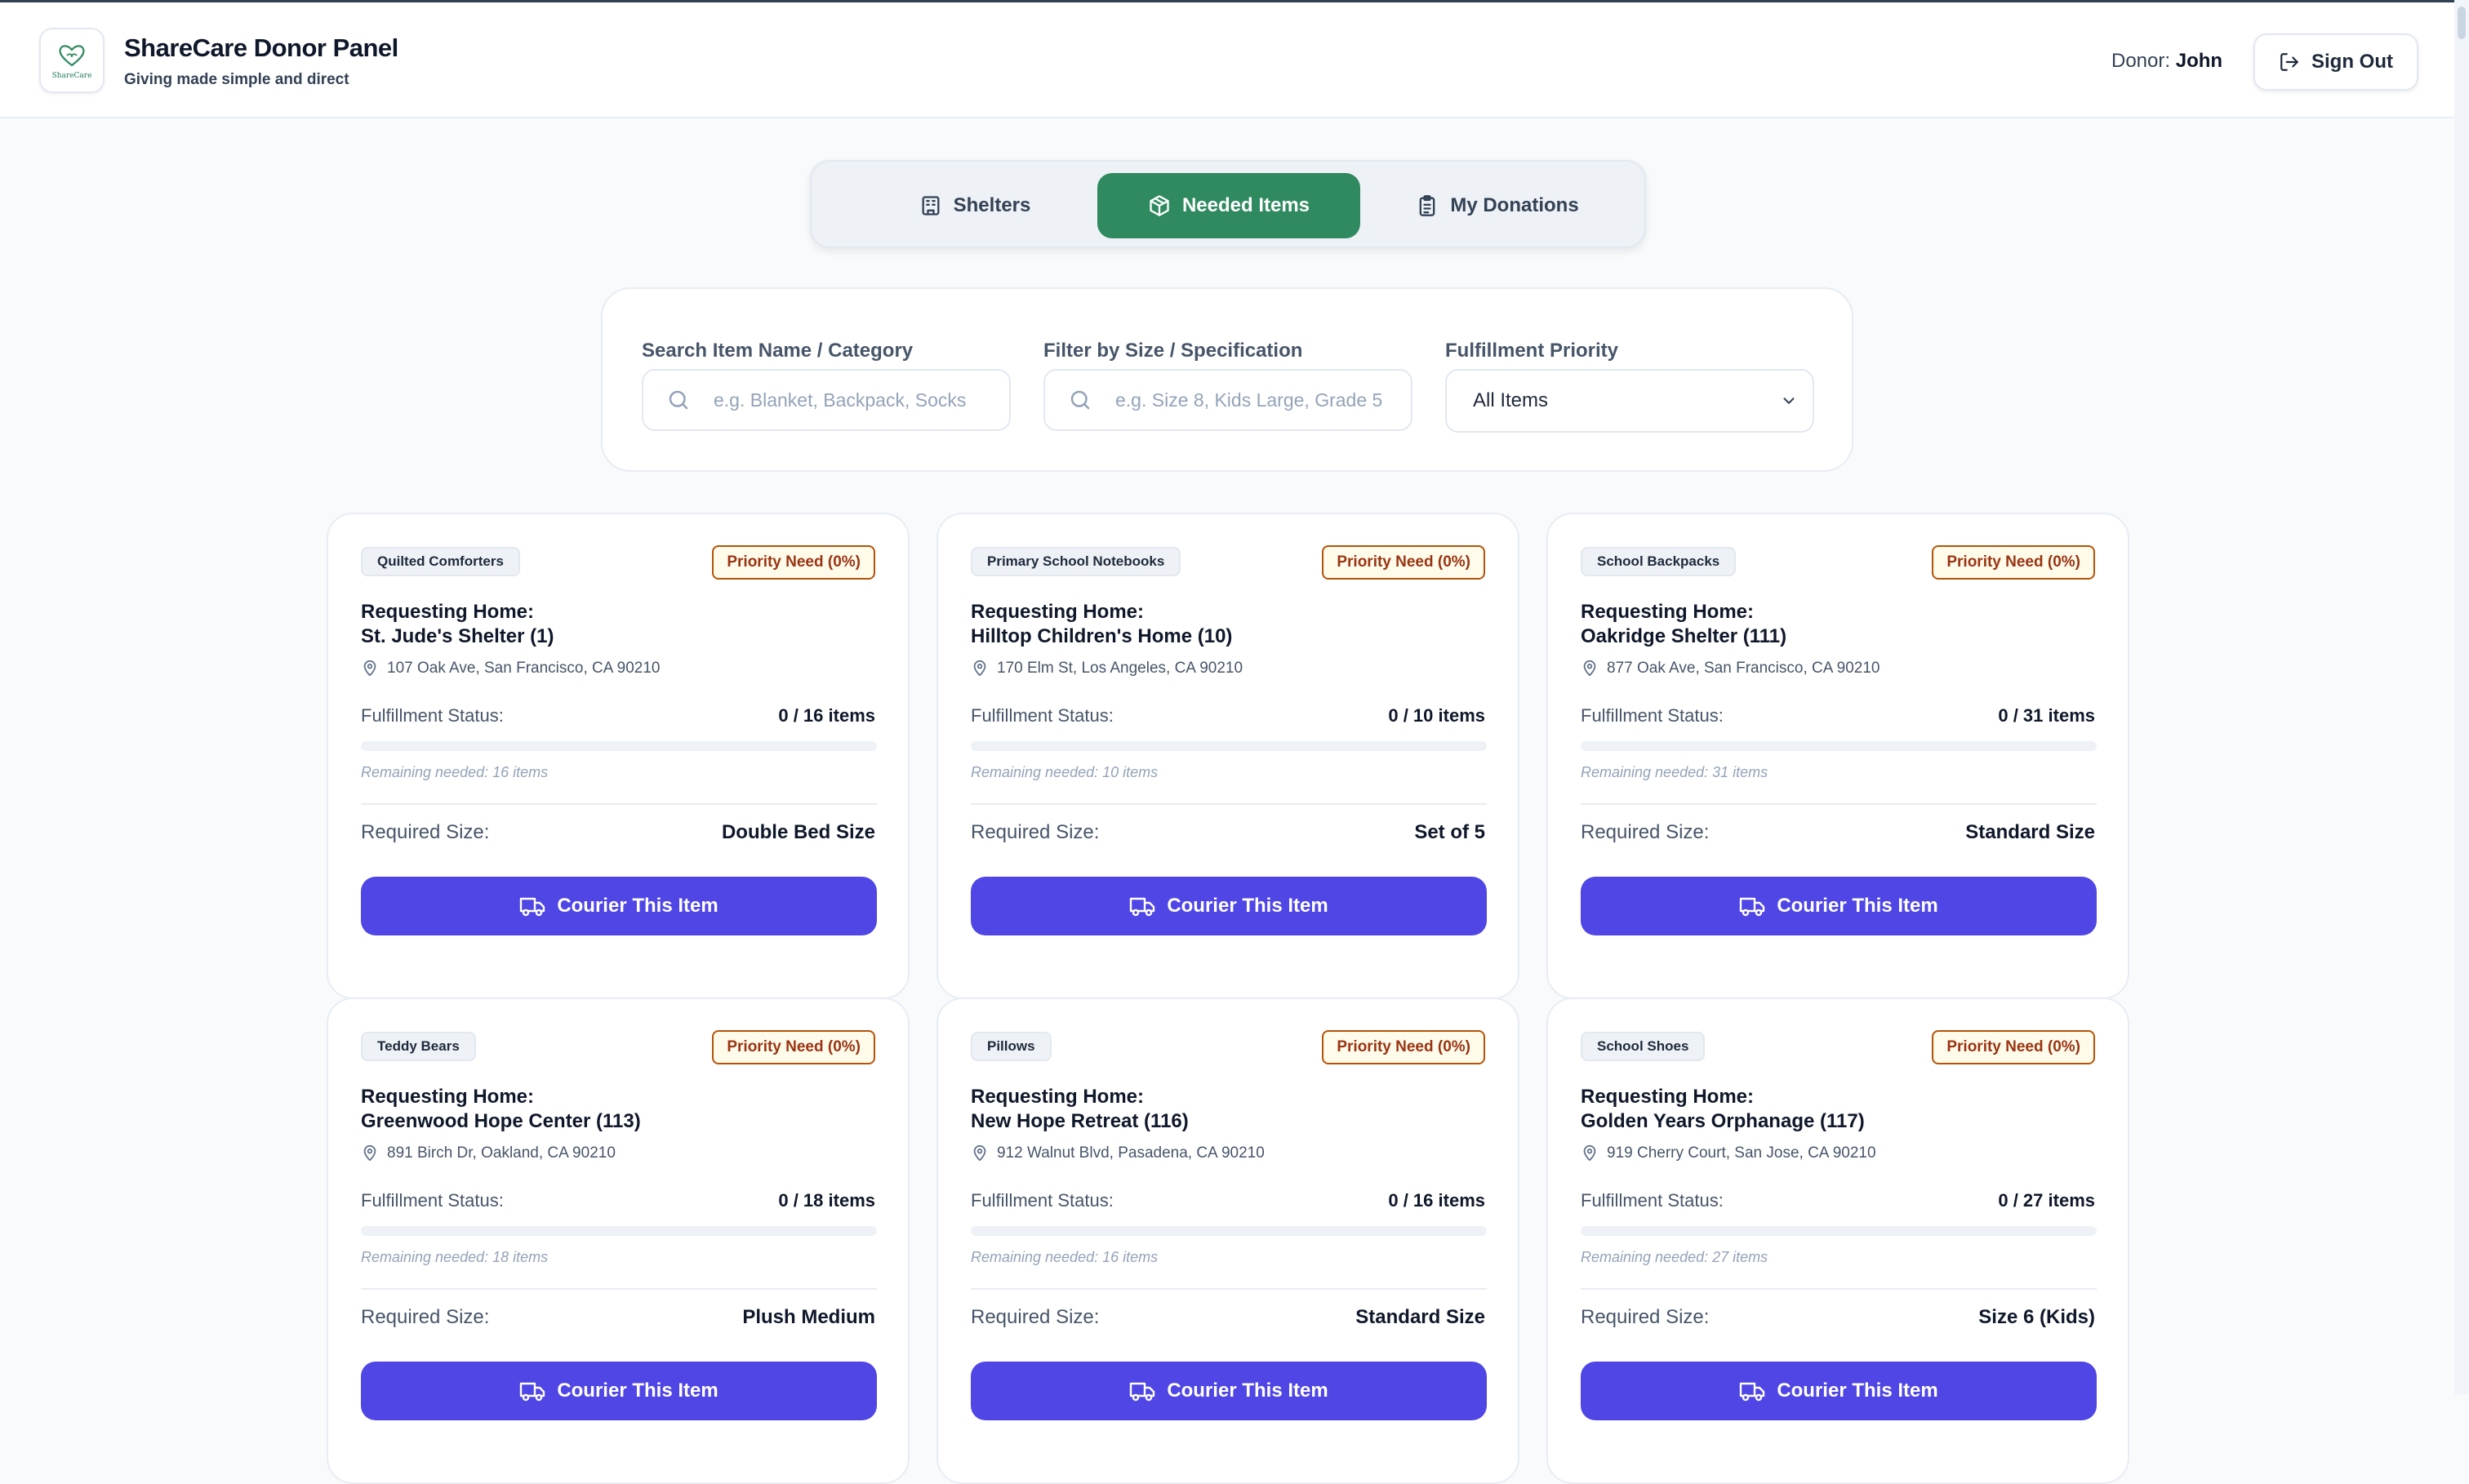  I want to click on category-badge: School Backpacks, so click(1659, 561).